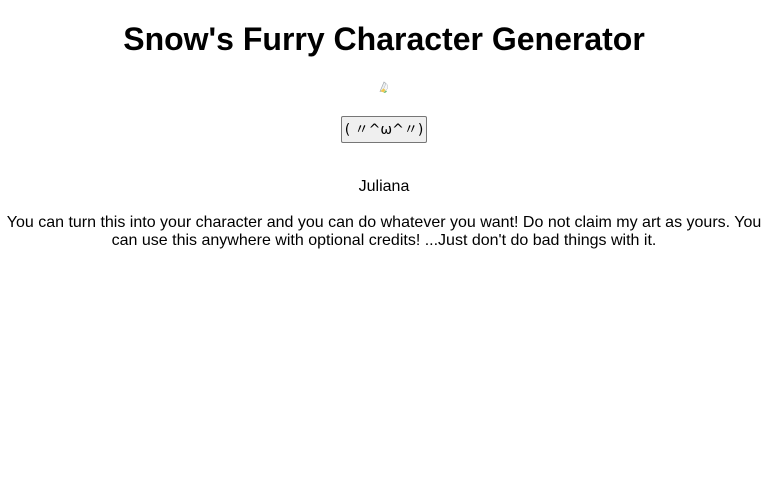 The height and width of the screenshot is (480, 768). I want to click on page-title: Snow's Furry Character Generator, so click(384, 39).